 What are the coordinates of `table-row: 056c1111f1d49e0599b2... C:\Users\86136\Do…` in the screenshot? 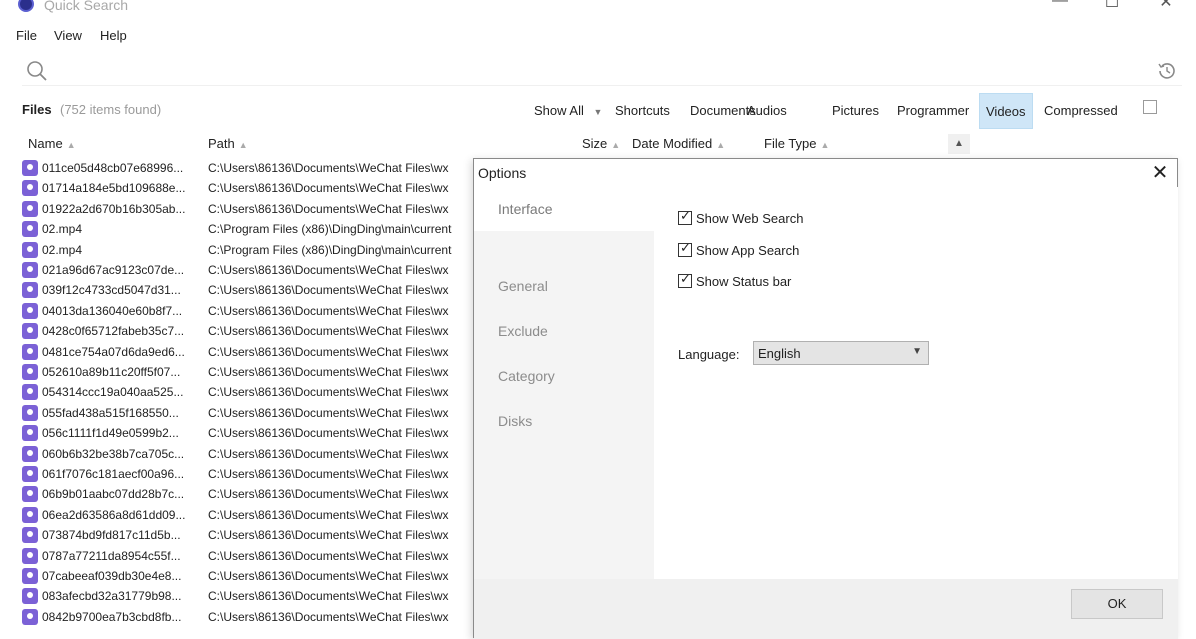 It's located at (248, 433).